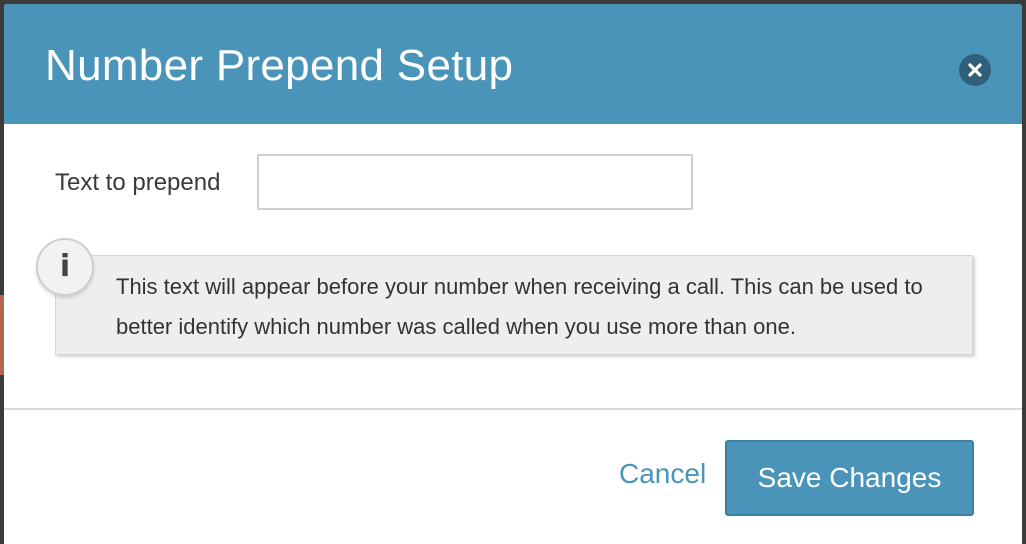 The height and width of the screenshot is (544, 1026). Describe the element at coordinates (513, 409) in the screenshot. I see `footer-divider` at that location.